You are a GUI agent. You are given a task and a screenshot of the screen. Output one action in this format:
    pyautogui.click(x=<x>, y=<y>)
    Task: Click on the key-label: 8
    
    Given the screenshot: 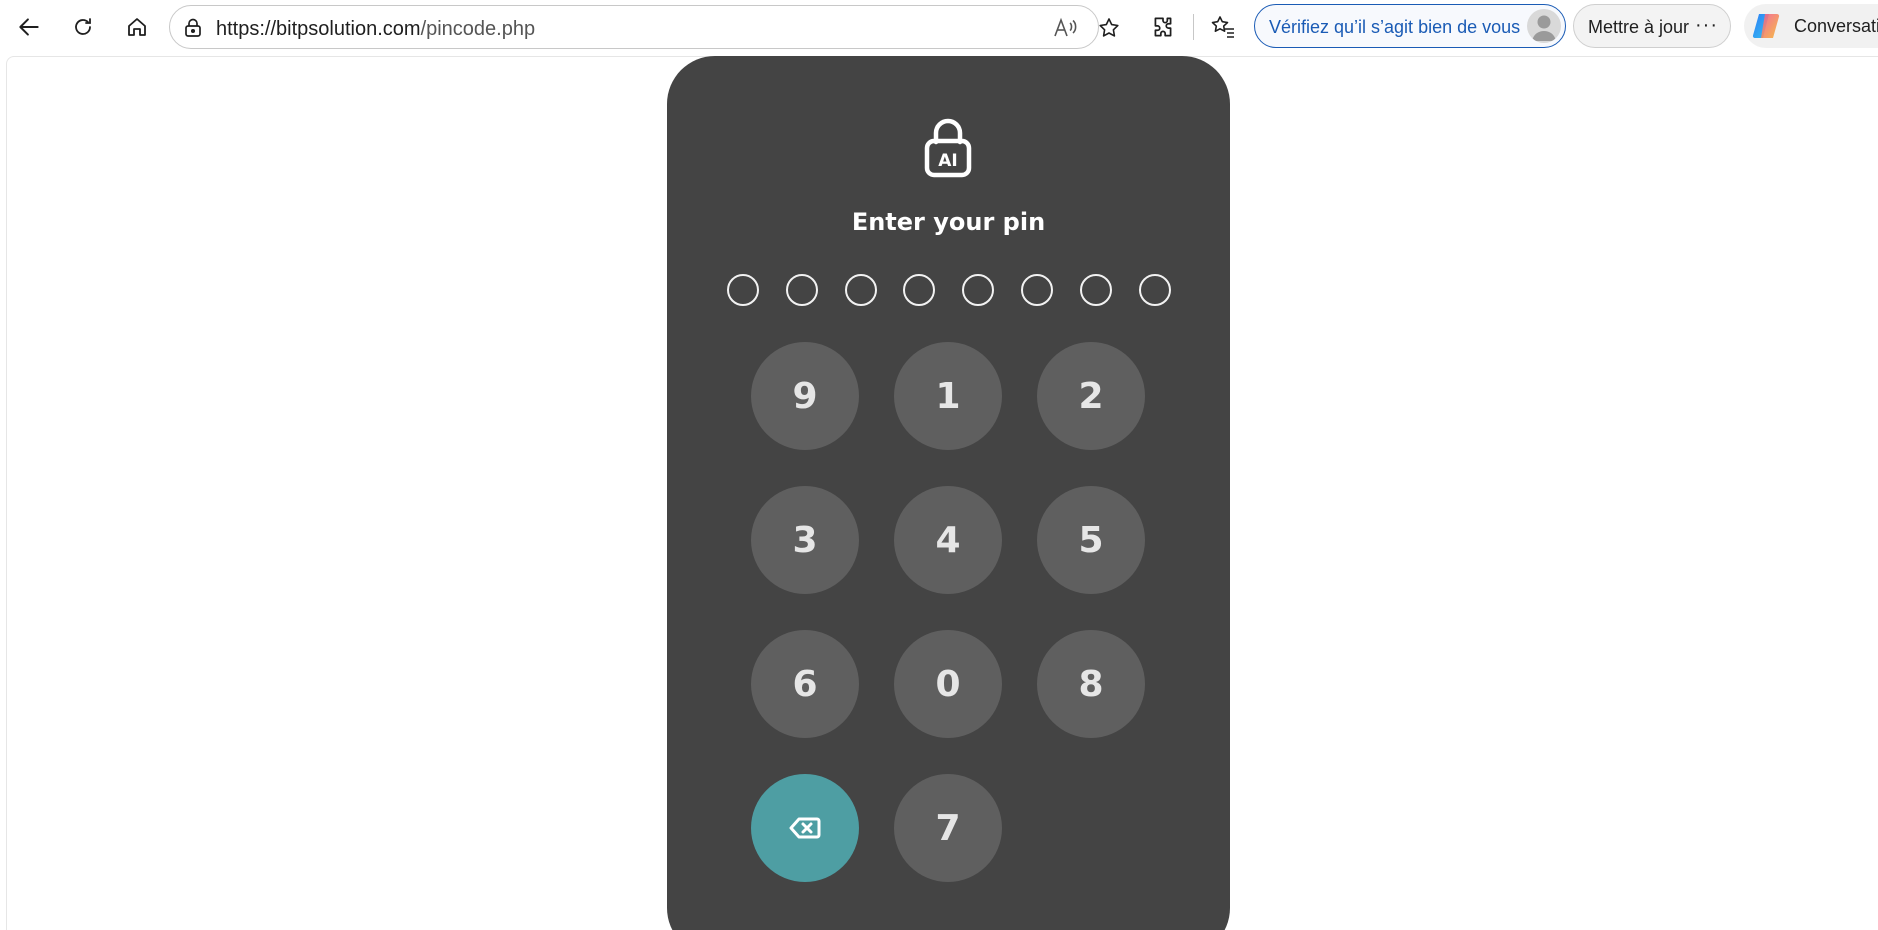 What is the action you would take?
    pyautogui.click(x=1091, y=684)
    